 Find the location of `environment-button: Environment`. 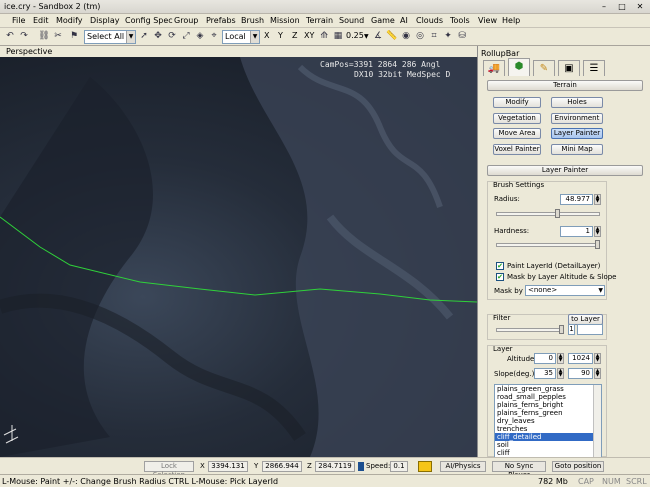

environment-button: Environment is located at coordinates (577, 118).